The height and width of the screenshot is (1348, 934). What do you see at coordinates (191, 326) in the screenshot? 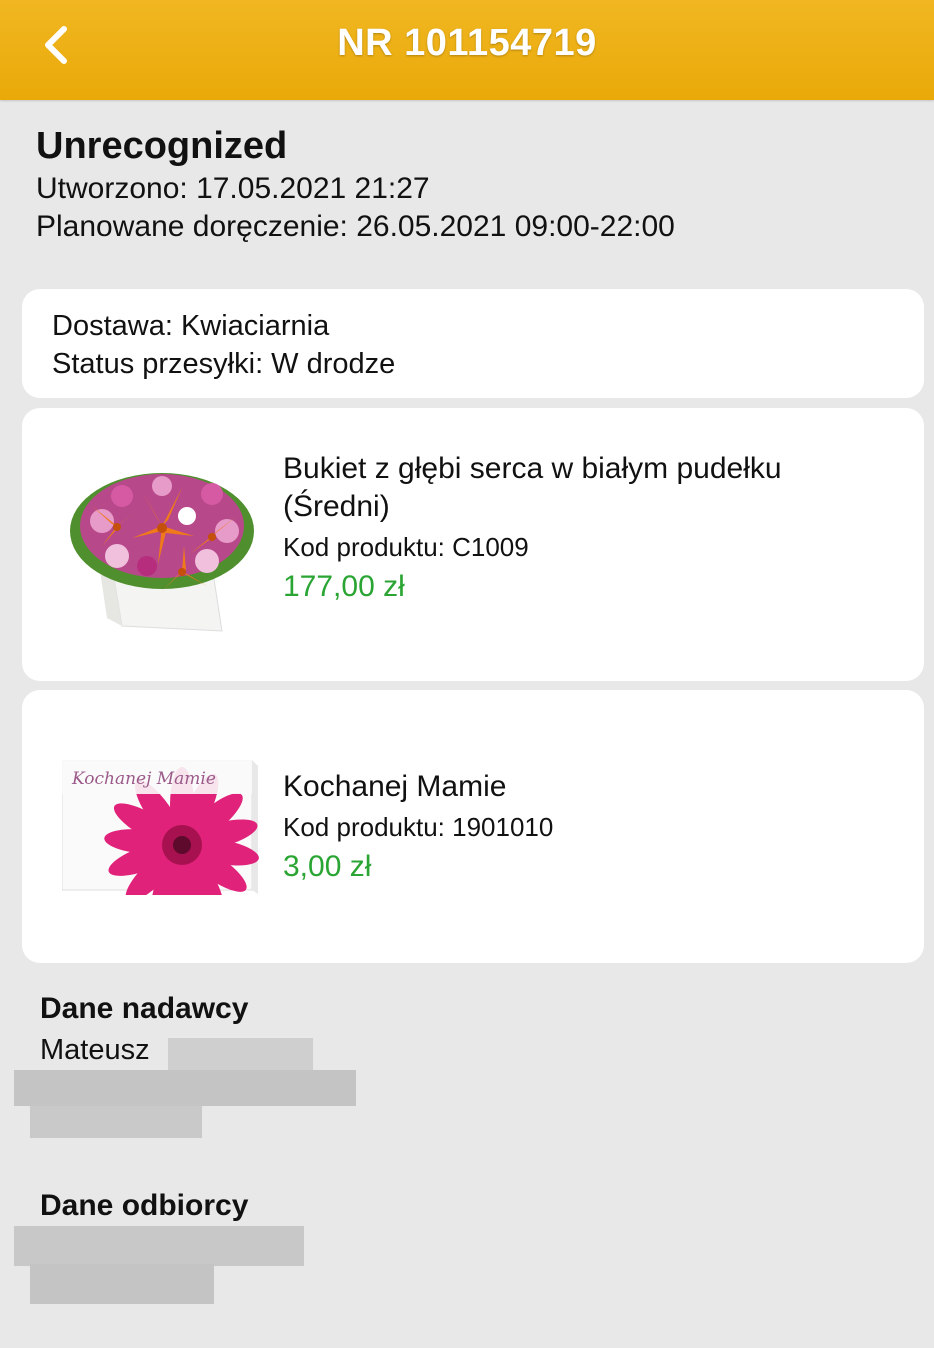
I see `delivery-method: Dostawa: Kwiaciarnia` at bounding box center [191, 326].